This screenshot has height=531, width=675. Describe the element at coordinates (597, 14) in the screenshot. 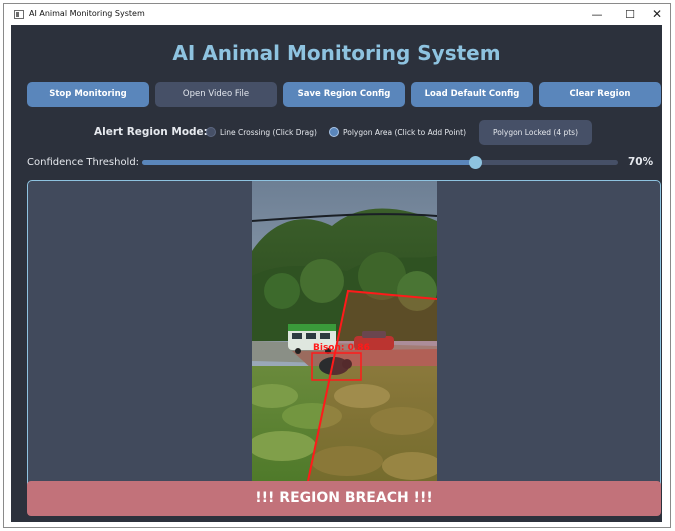

I see `minimize-button: —` at that location.